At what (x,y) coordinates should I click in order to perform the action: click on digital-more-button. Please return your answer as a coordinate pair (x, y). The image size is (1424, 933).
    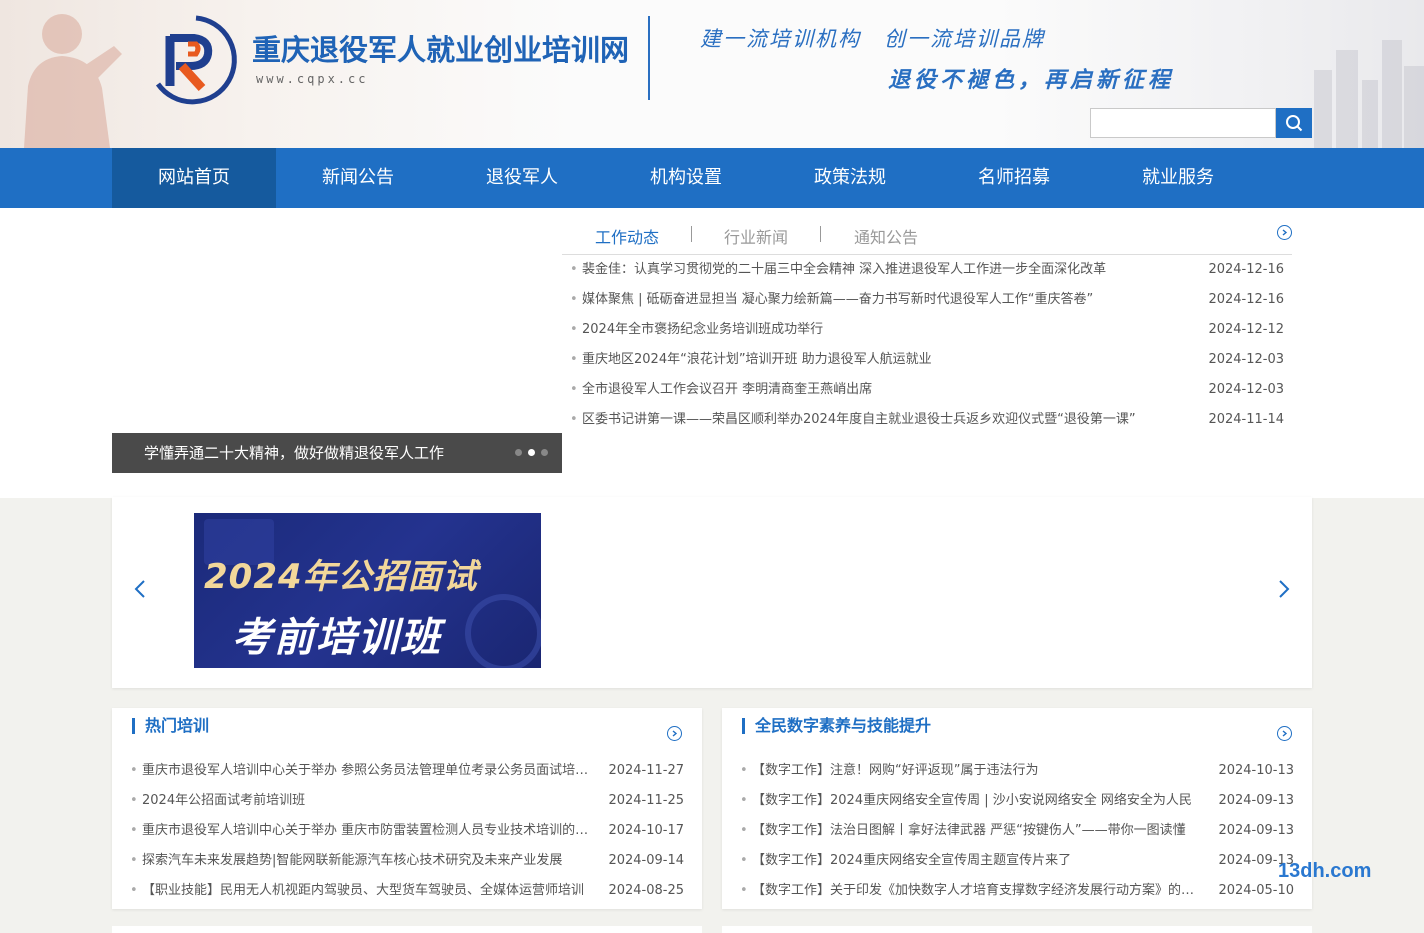
    Looking at the image, I should click on (1284, 733).